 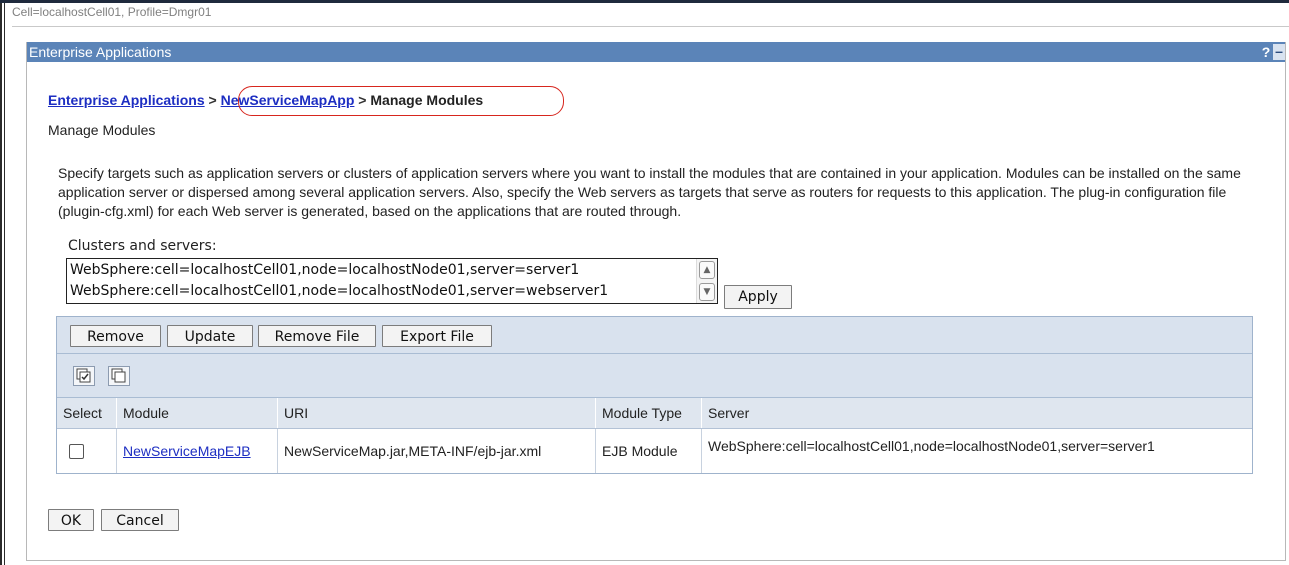 What do you see at coordinates (437, 451) in the screenshot?
I see `uri-cell: NewServiceMap.jar,META-INF/ejb-jar.xml` at bounding box center [437, 451].